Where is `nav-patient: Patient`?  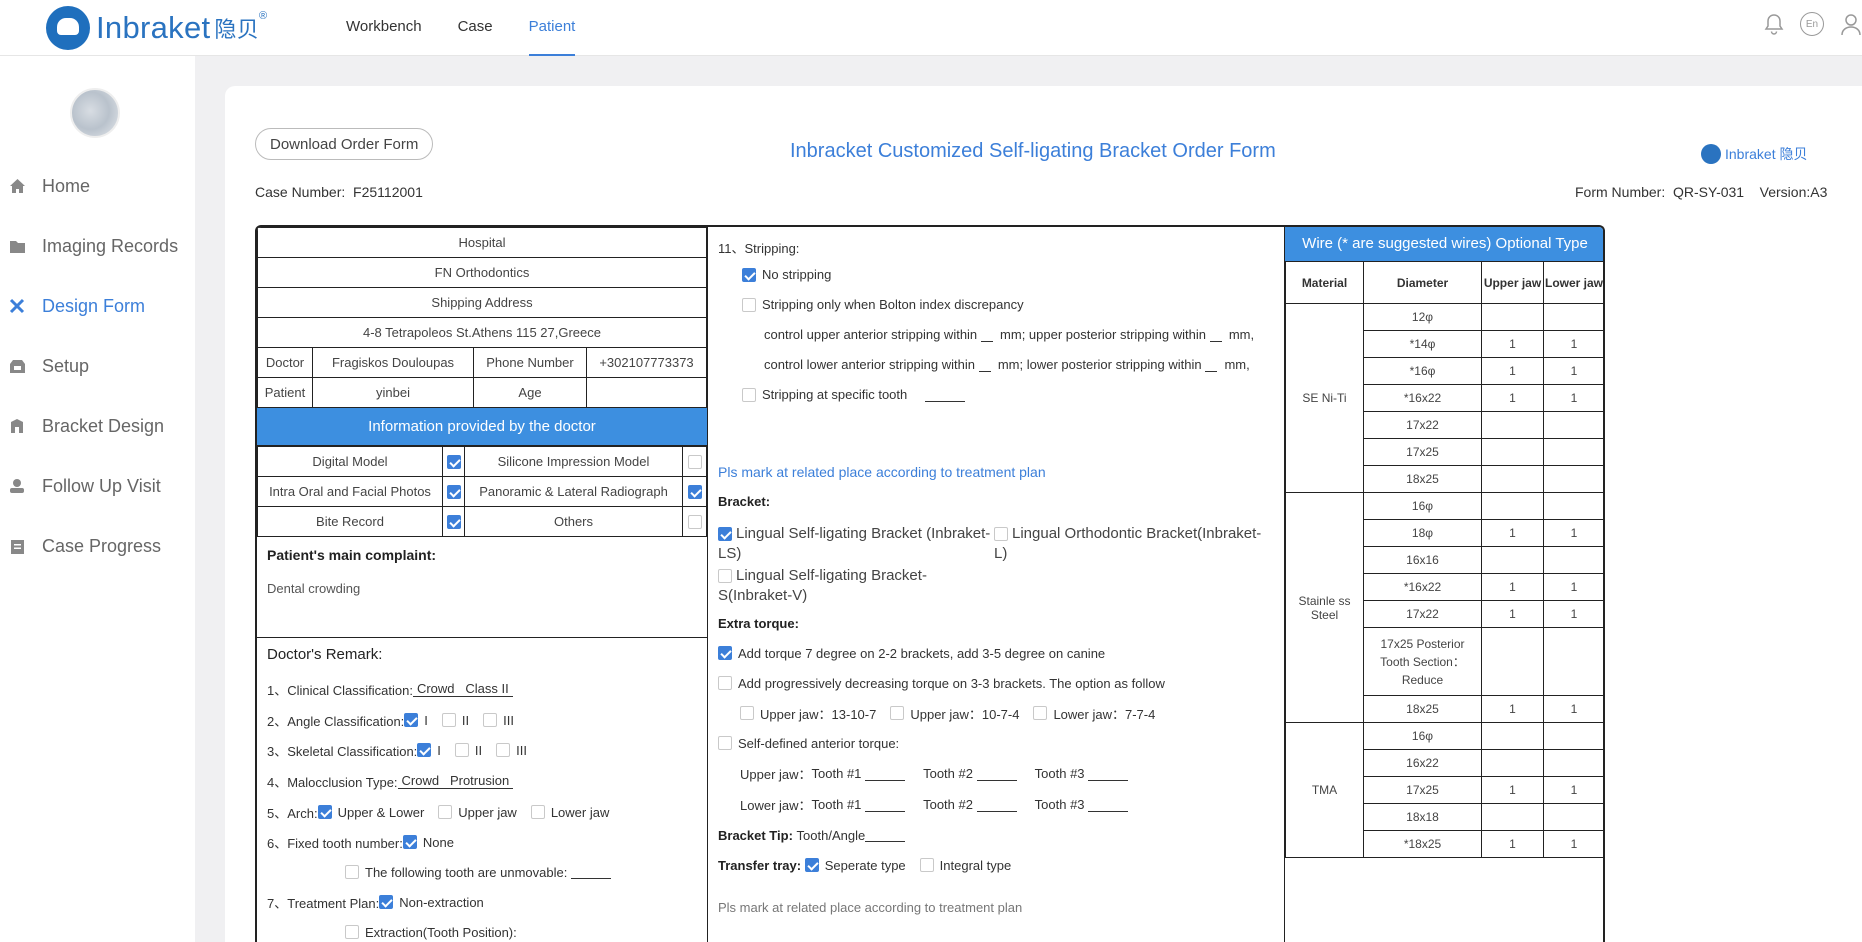 nav-patient: Patient is located at coordinates (552, 28).